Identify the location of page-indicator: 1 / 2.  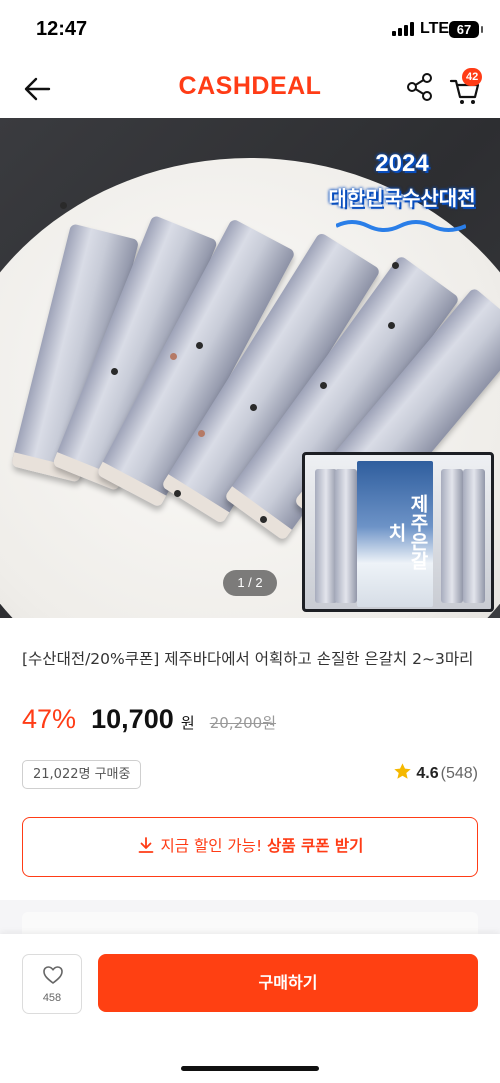
(250, 583).